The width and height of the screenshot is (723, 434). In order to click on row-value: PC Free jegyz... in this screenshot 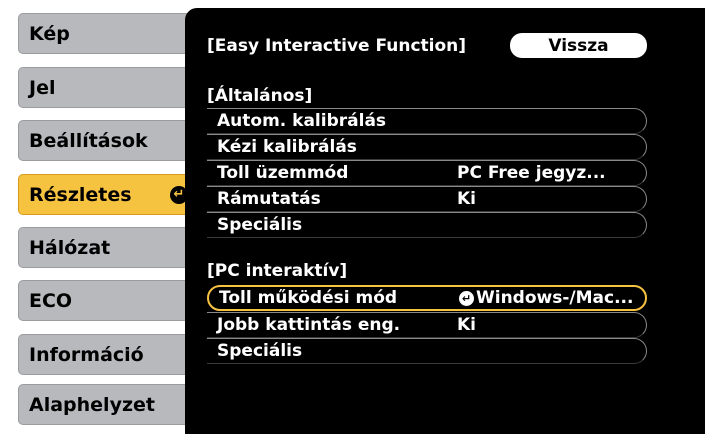, I will do `click(531, 173)`.